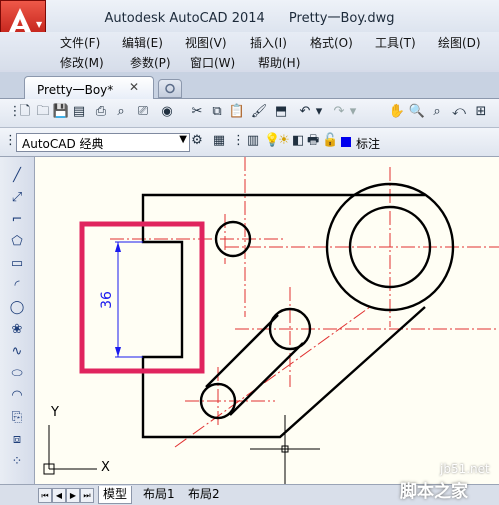 The image size is (499, 505). I want to click on workspace-dropdown: AutoCAD 经典 ▼, so click(103, 142).